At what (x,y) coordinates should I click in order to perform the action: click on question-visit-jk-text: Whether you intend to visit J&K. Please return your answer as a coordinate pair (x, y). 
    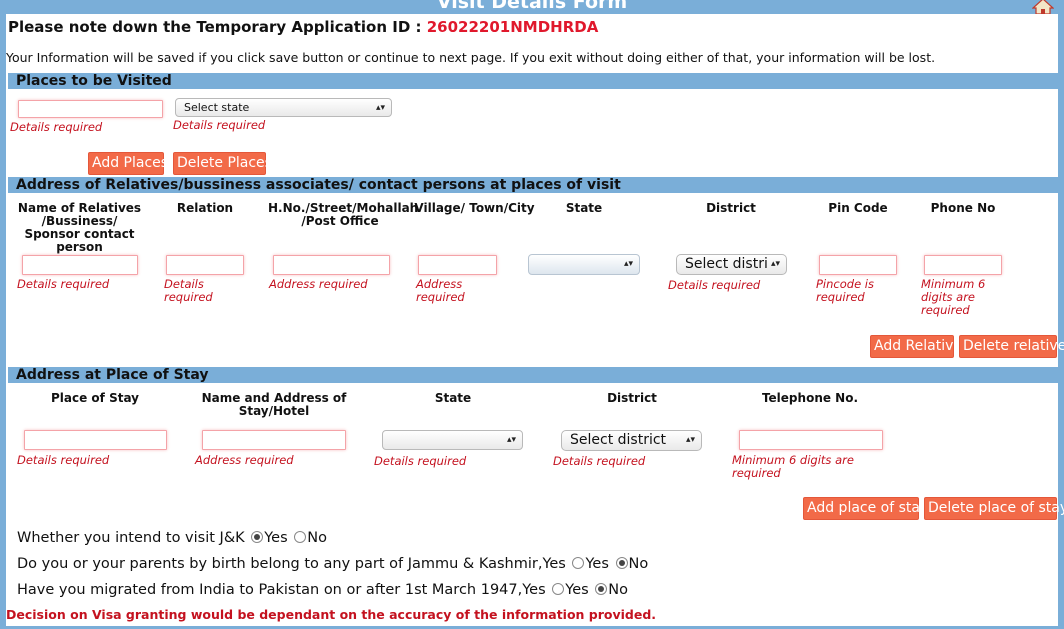
    Looking at the image, I should click on (131, 538).